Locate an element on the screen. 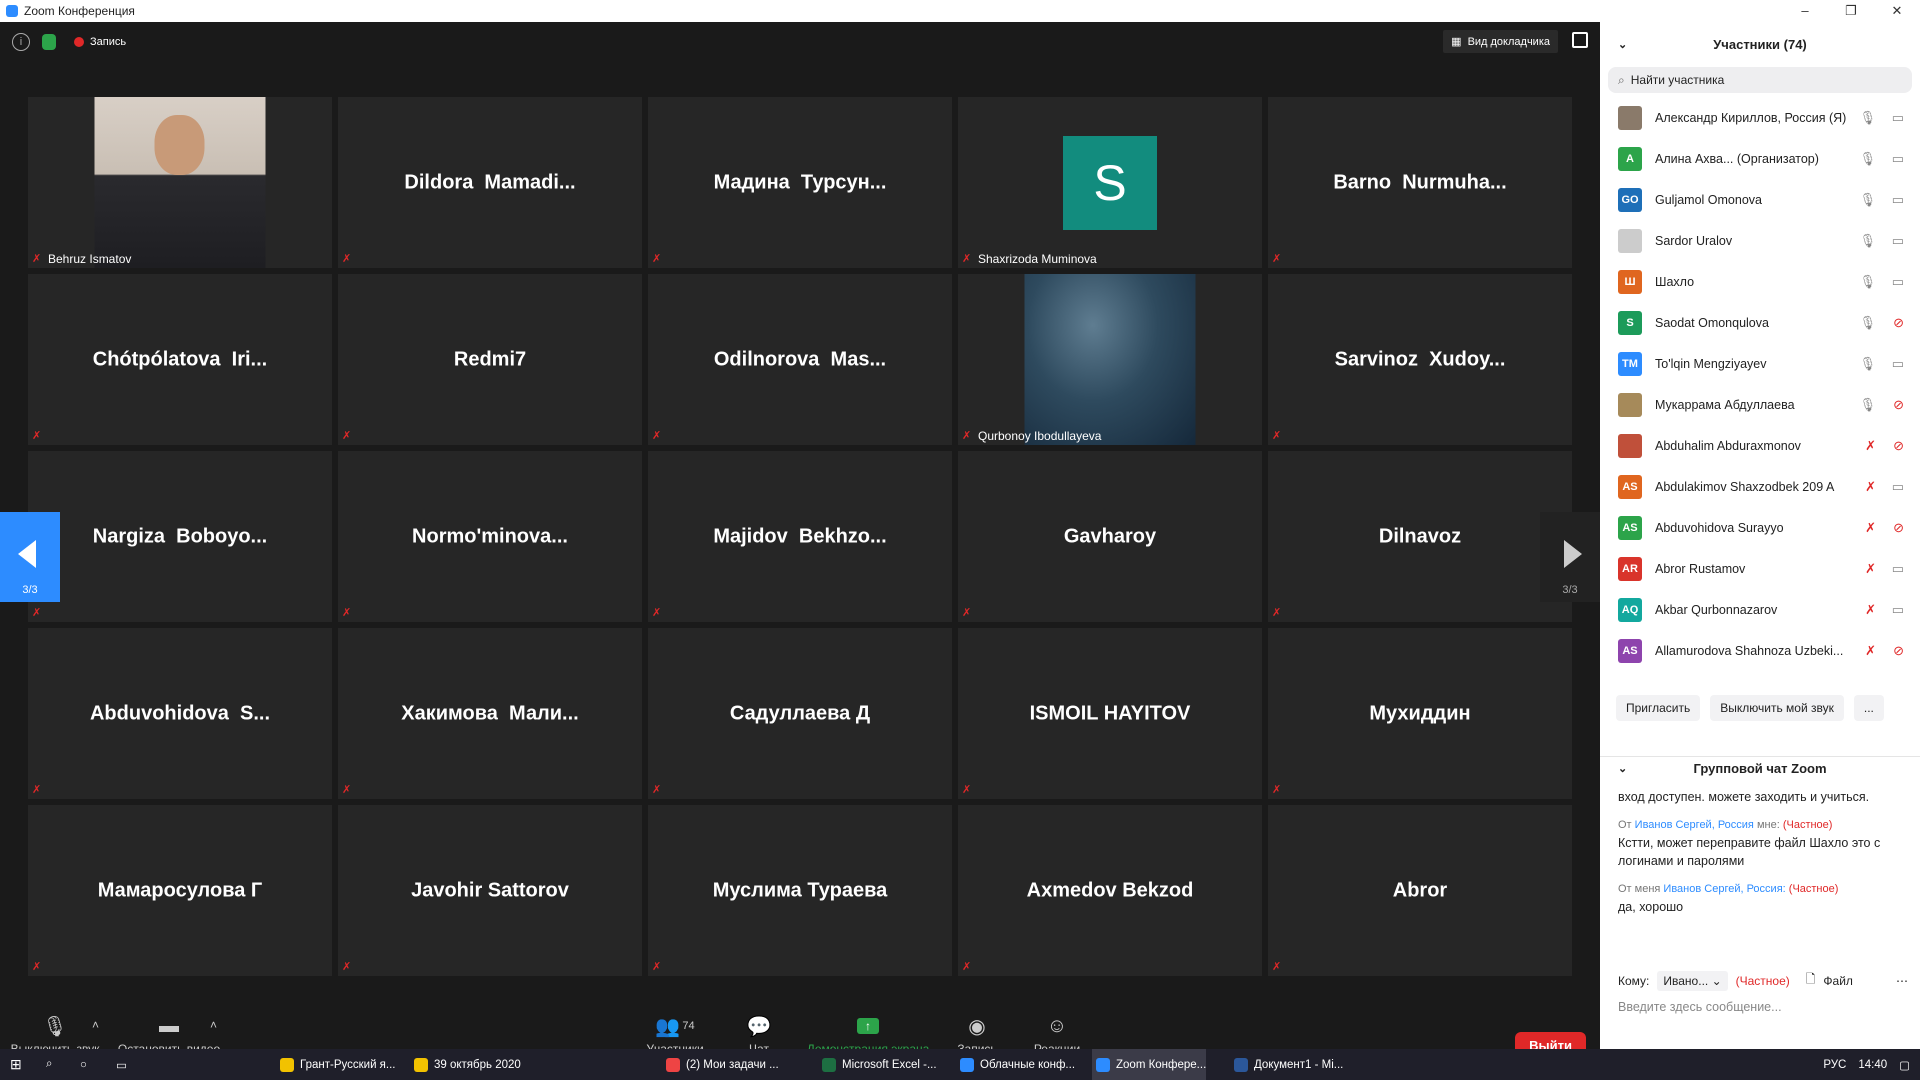 The width and height of the screenshot is (1920, 1080). participant-row: Sardor Uralov 🎙 ▭ is located at coordinates (1760, 240).